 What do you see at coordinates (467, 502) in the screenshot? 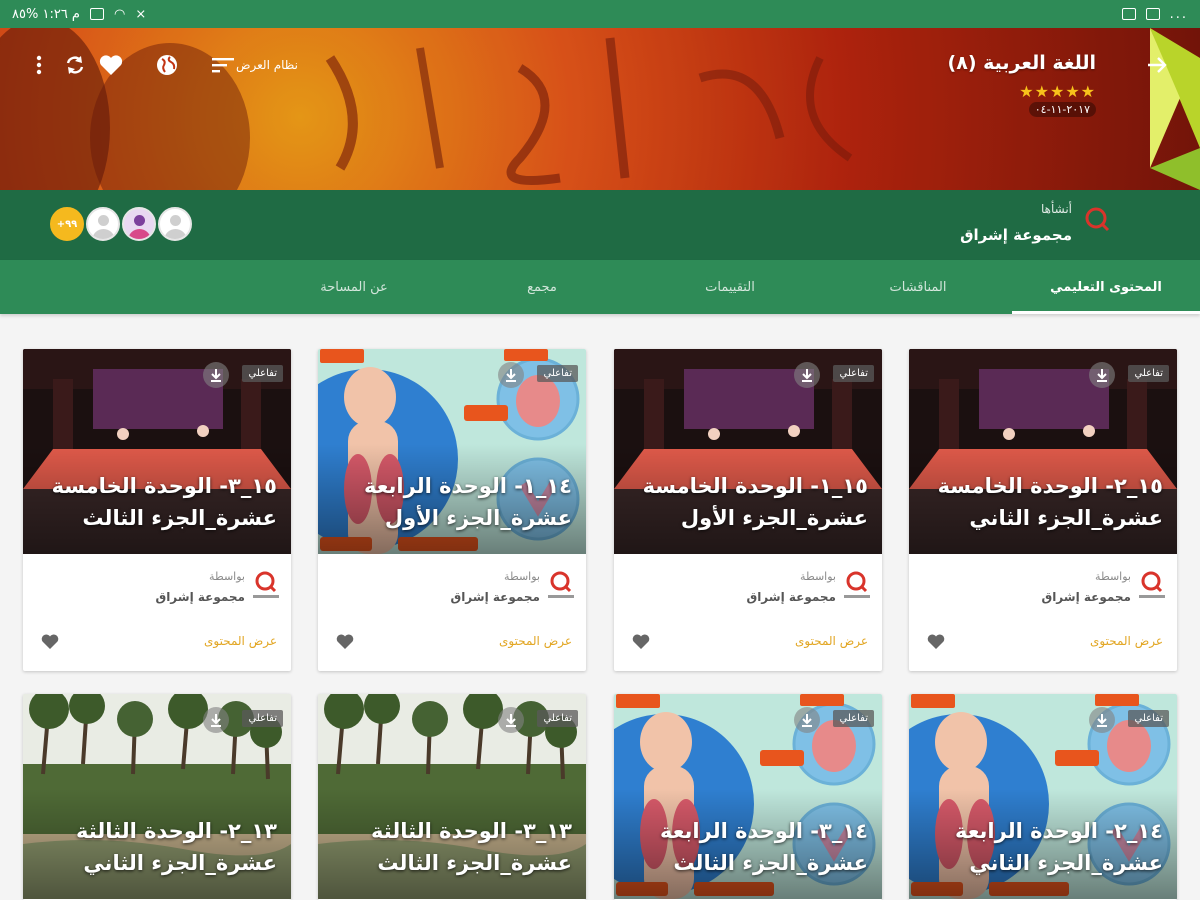
I see `card-title: ١٤_١- الوحدة الرابعة عشرة_الجزء الأول` at bounding box center [467, 502].